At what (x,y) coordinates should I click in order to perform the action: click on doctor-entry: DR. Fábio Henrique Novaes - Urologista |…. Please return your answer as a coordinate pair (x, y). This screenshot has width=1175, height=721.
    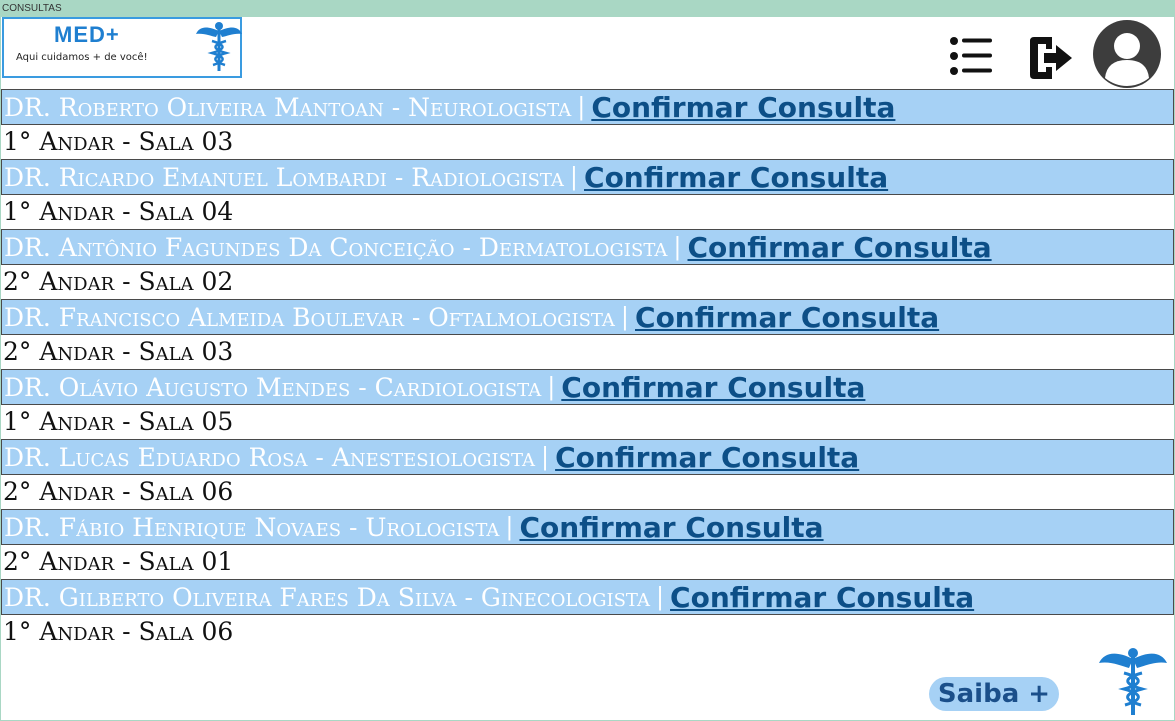
    Looking at the image, I should click on (587, 544).